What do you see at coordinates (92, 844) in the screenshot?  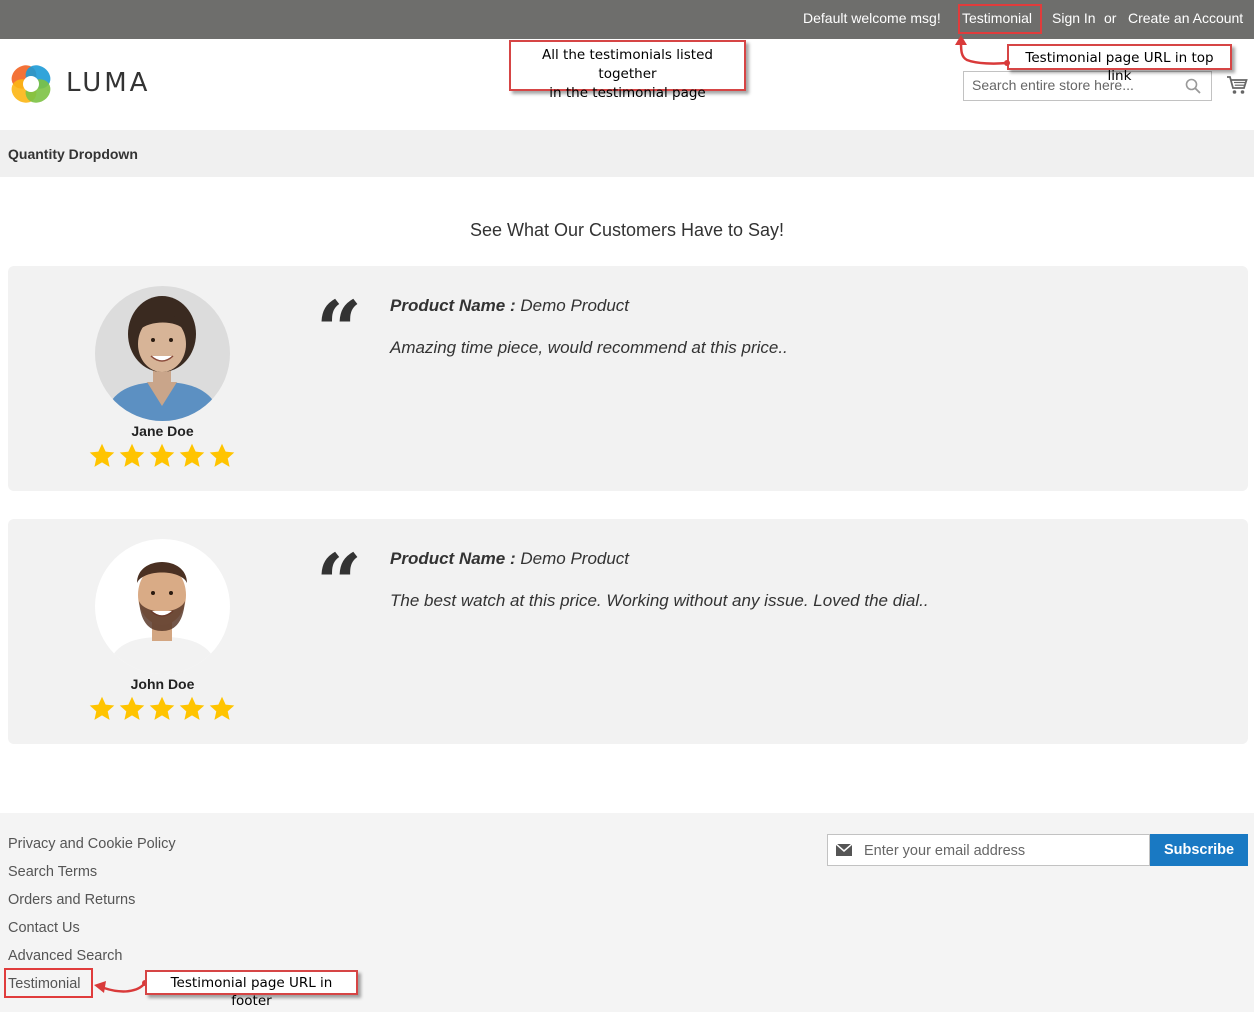 I see `footer-link-privacy: Privacy and Cookie Policy` at bounding box center [92, 844].